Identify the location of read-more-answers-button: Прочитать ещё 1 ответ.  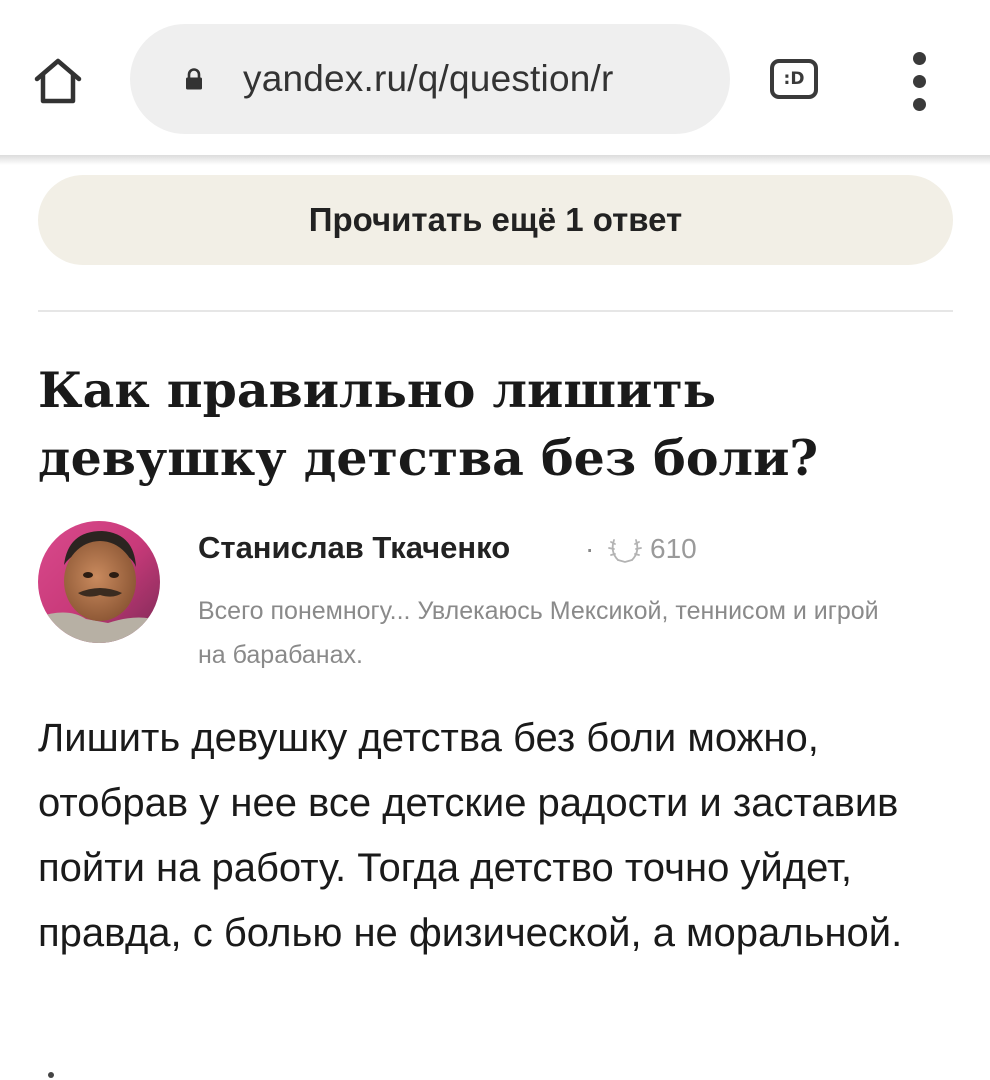
(495, 220).